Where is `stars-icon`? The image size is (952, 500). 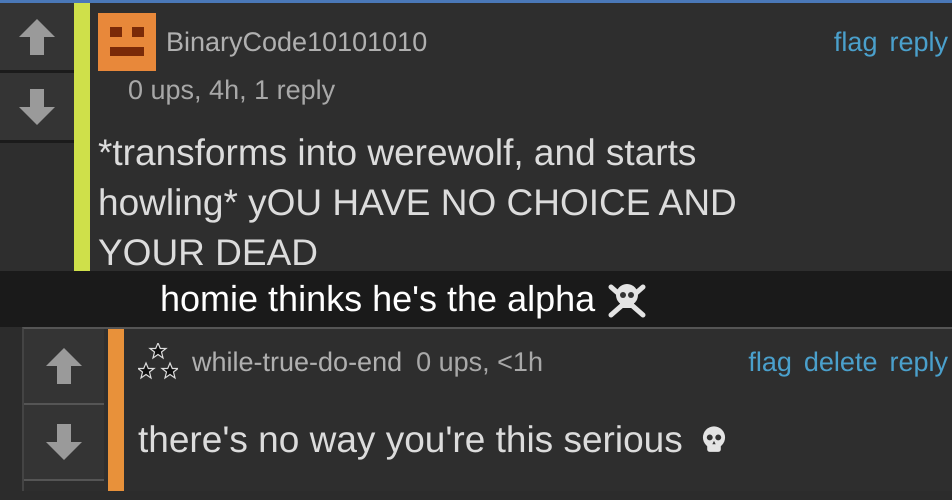
stars-icon is located at coordinates (158, 362).